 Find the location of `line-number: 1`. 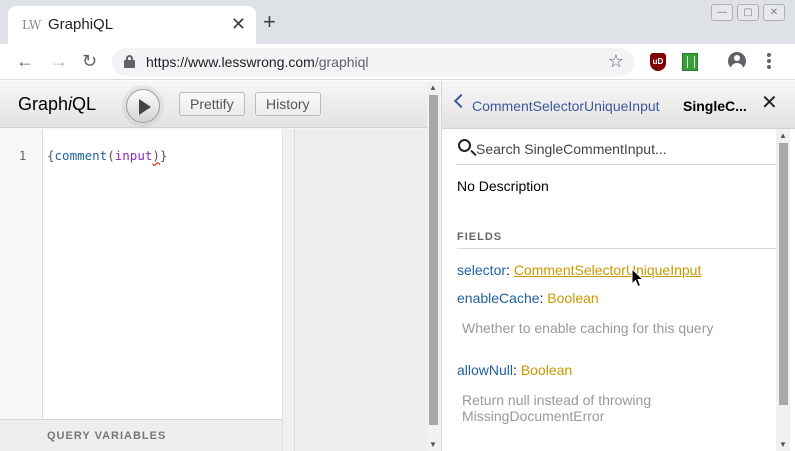

line-number: 1 is located at coordinates (23, 156).